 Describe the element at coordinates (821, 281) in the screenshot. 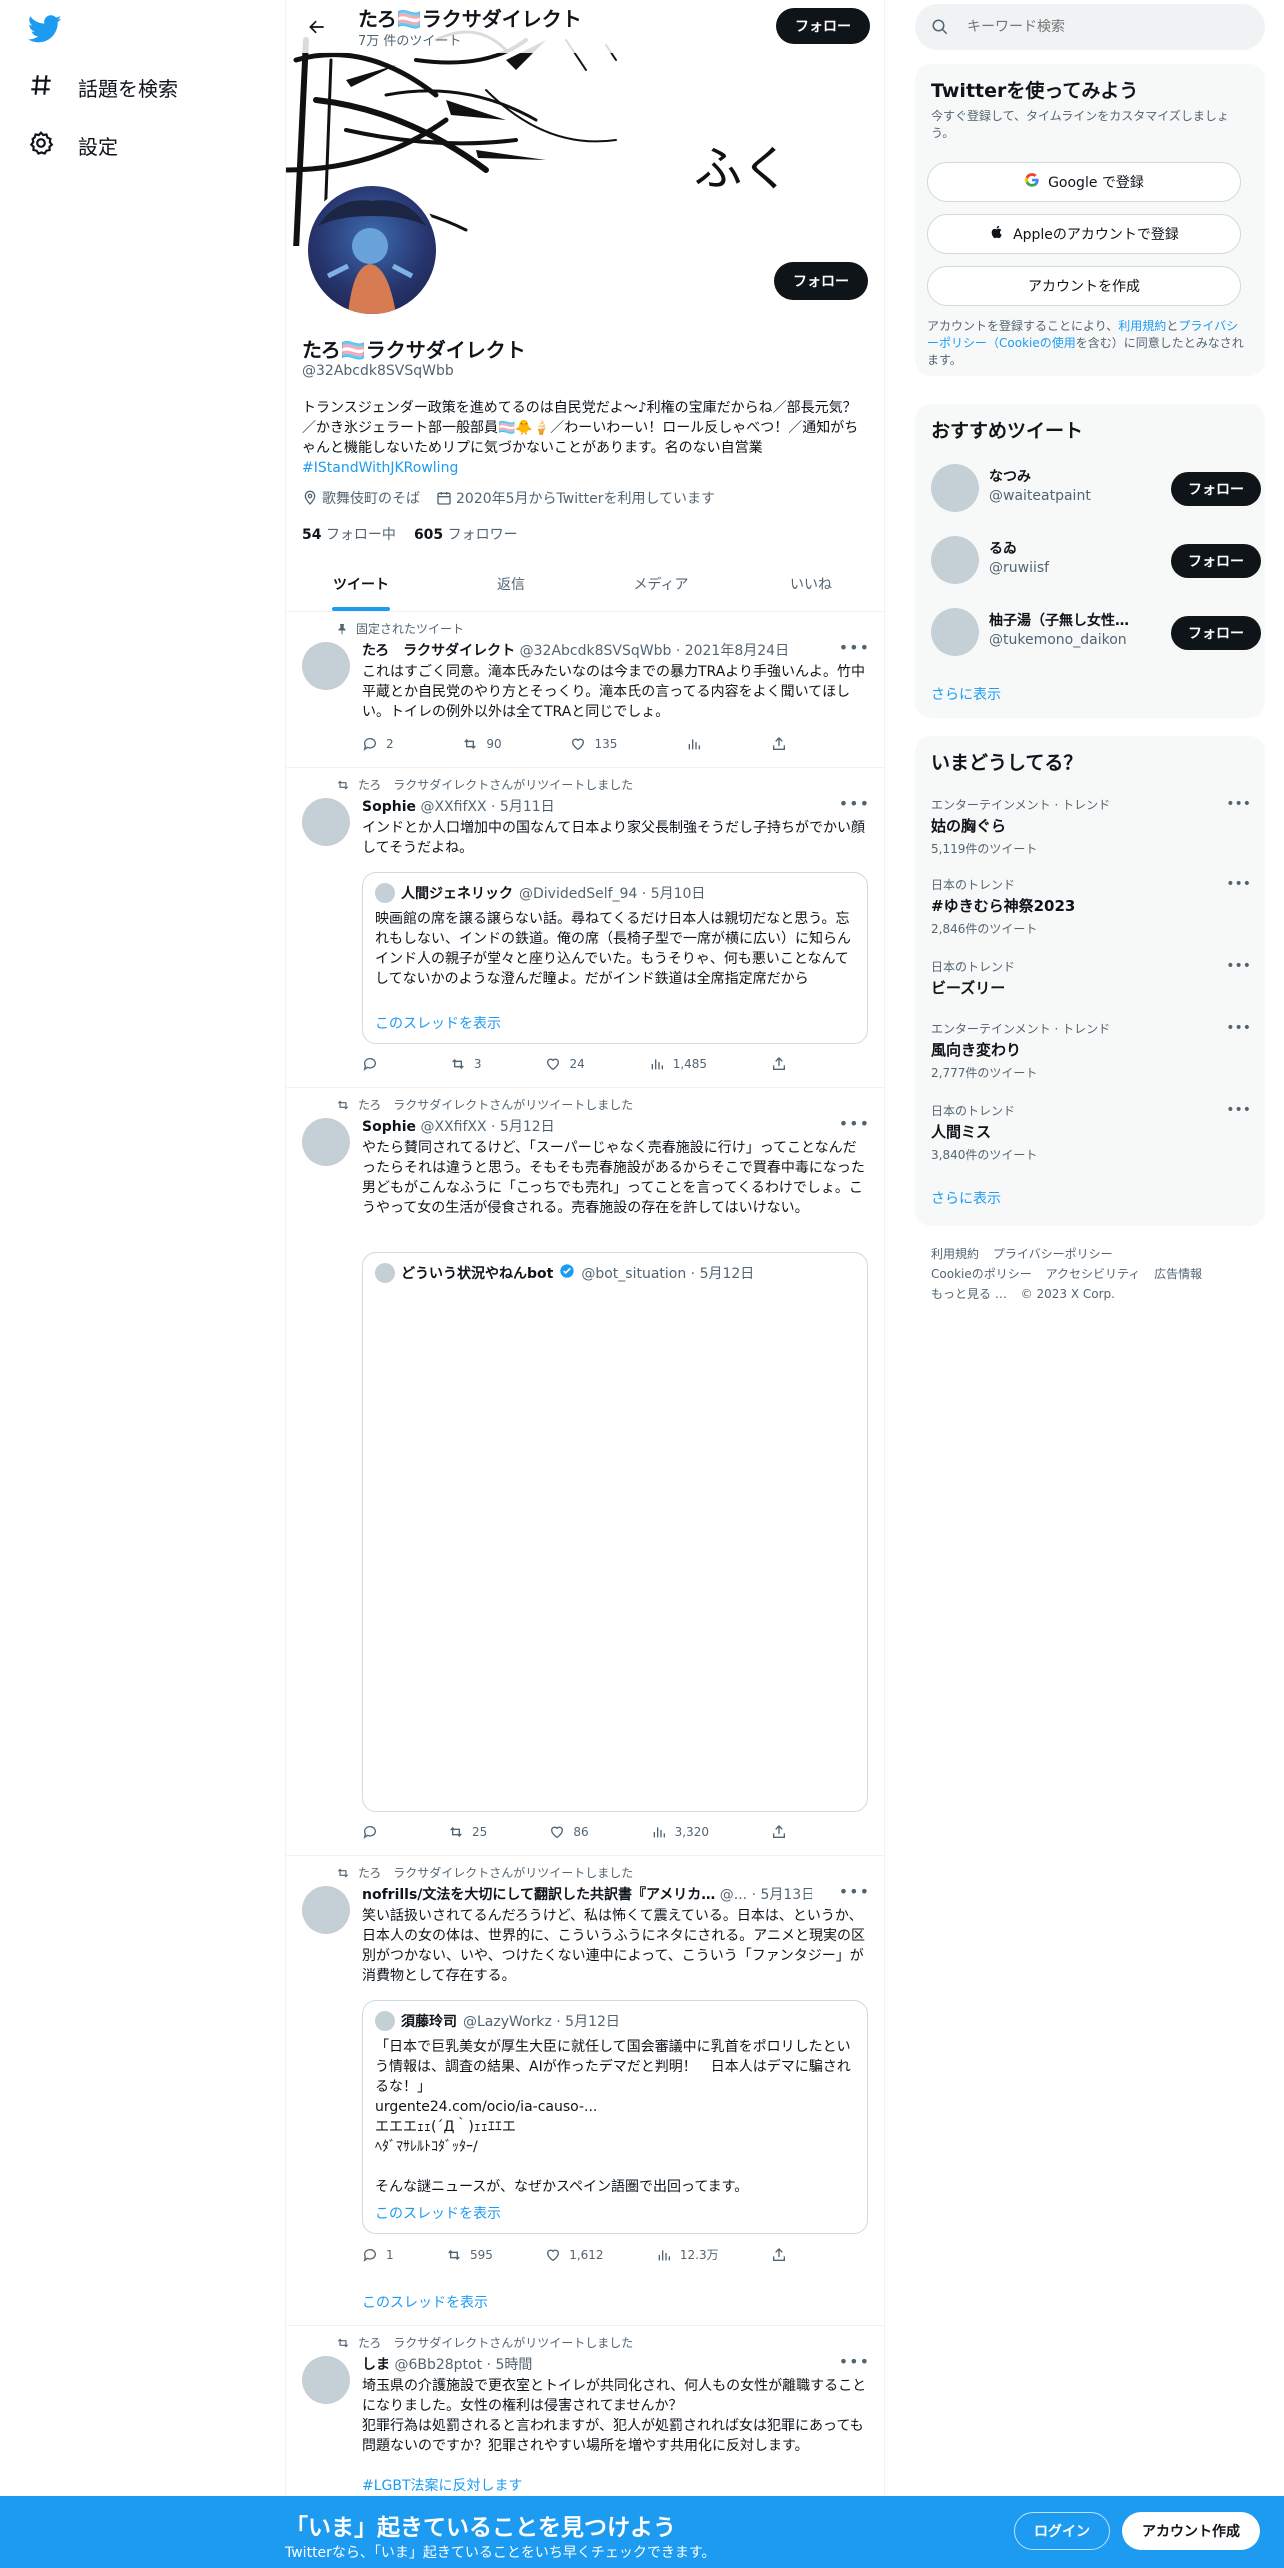

I see `profile-follow-button: フォロー` at that location.